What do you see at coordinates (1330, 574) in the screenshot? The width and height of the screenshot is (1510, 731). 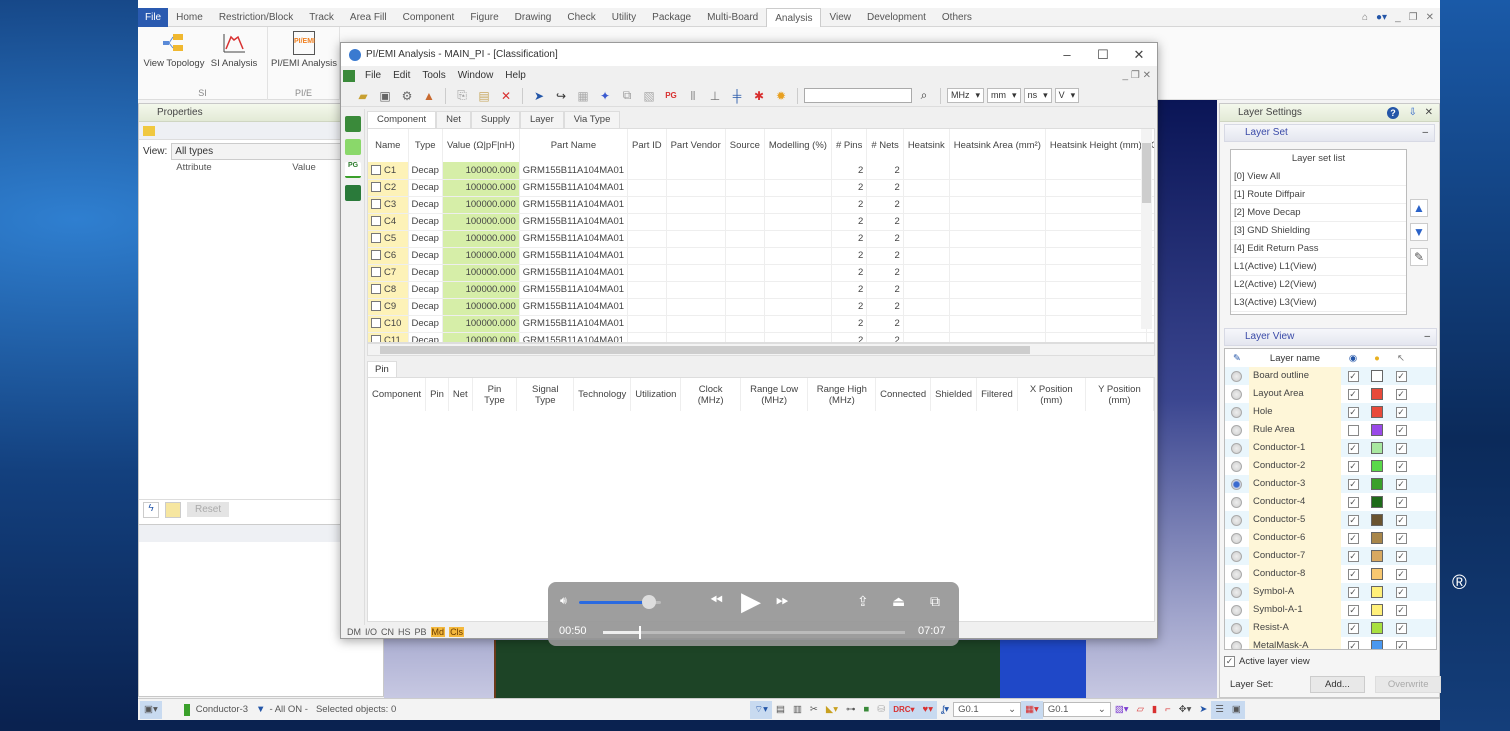 I see `layer-row: Conductor-8 ✓ ✓` at bounding box center [1330, 574].